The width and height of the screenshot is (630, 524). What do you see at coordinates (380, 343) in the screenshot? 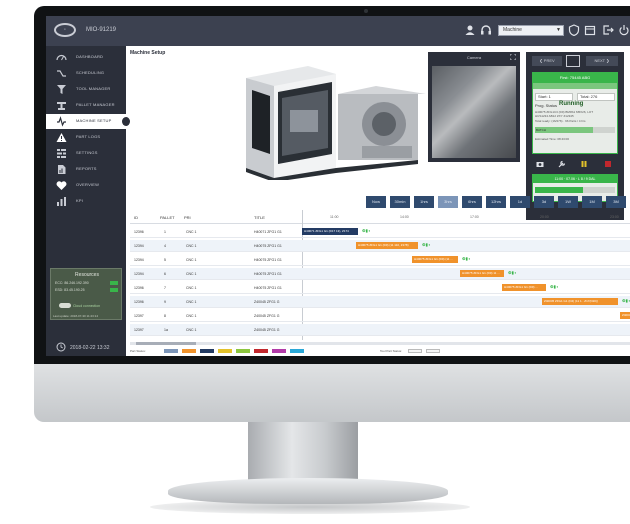
I see `horizontal-scrollbar` at bounding box center [380, 343].